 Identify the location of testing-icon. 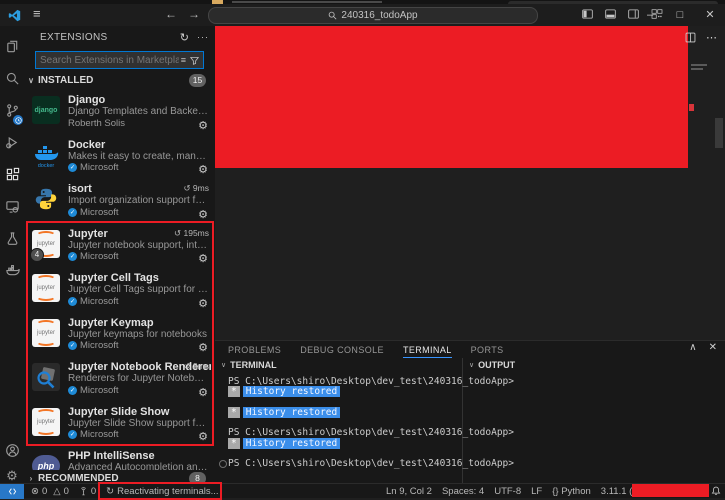
(12, 238).